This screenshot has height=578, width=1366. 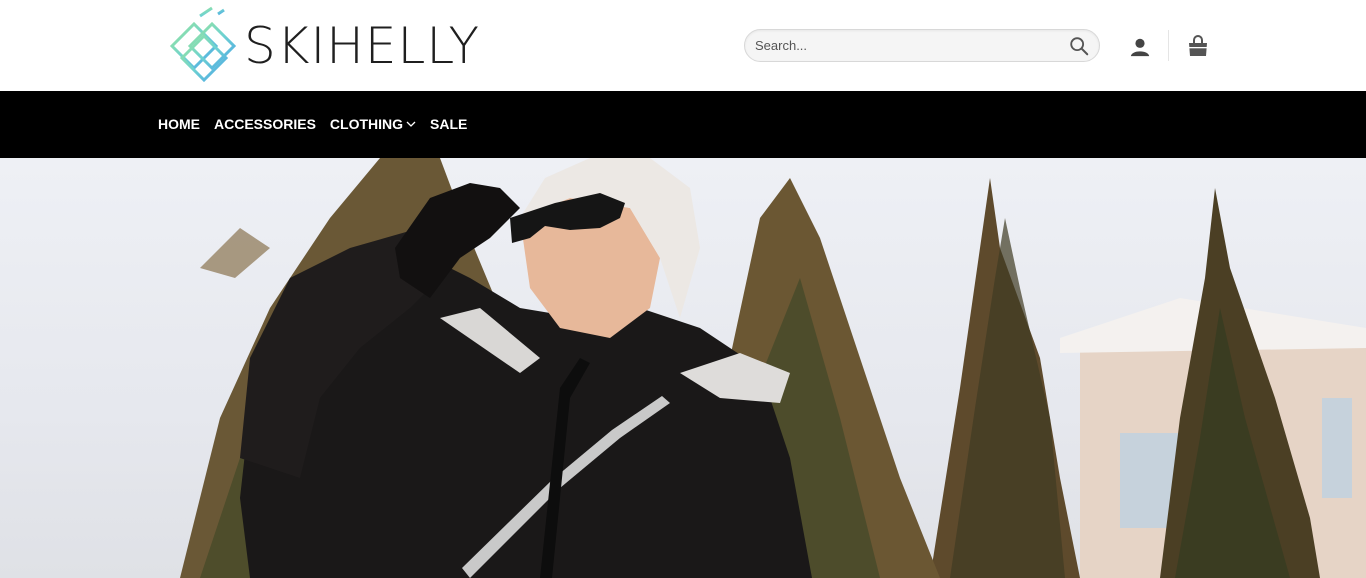 I want to click on search-input, so click(x=905, y=45).